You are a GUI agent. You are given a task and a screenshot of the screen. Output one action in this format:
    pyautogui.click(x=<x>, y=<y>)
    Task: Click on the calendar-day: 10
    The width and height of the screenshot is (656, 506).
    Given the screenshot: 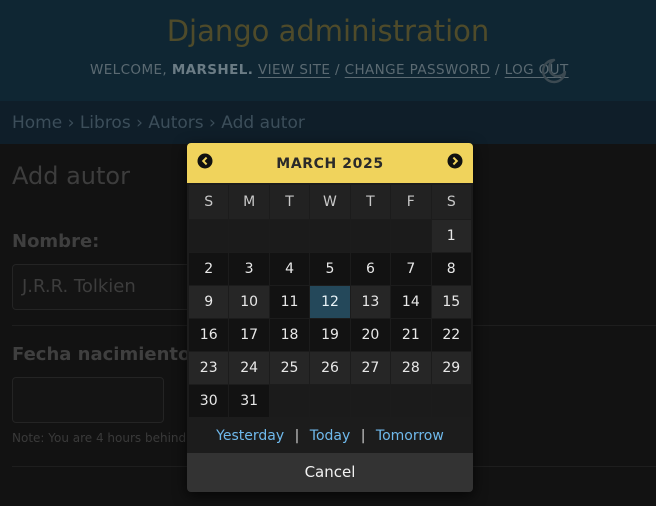 What is the action you would take?
    pyautogui.click(x=249, y=302)
    